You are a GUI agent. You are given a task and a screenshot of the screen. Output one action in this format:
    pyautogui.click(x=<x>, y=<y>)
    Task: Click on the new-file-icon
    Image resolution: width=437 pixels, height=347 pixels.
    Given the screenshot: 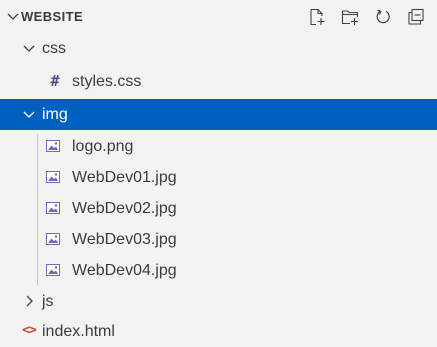 What is the action you would take?
    pyautogui.click(x=317, y=17)
    